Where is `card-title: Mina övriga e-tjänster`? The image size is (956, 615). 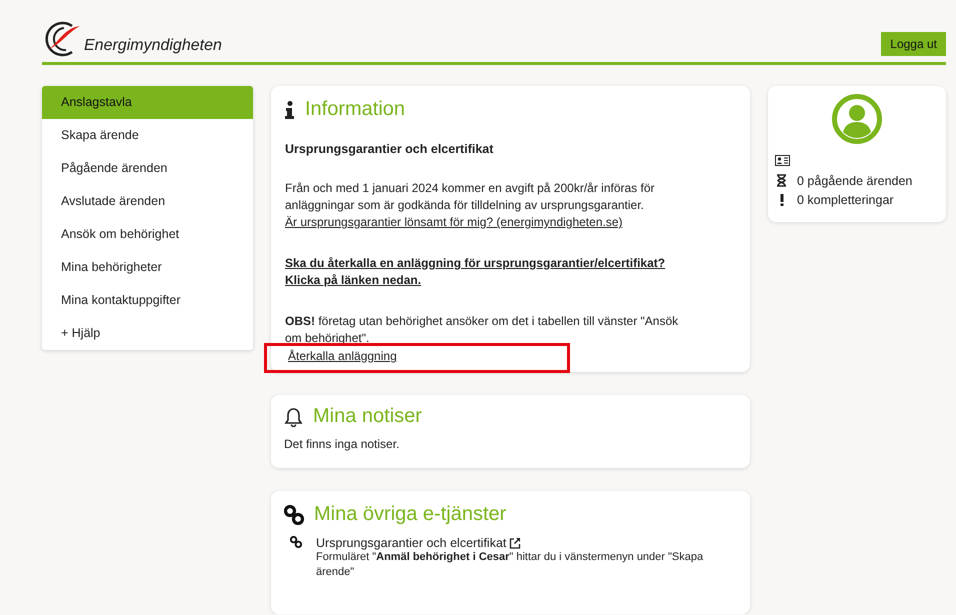 card-title: Mina övriga e-tjänster is located at coordinates (410, 514).